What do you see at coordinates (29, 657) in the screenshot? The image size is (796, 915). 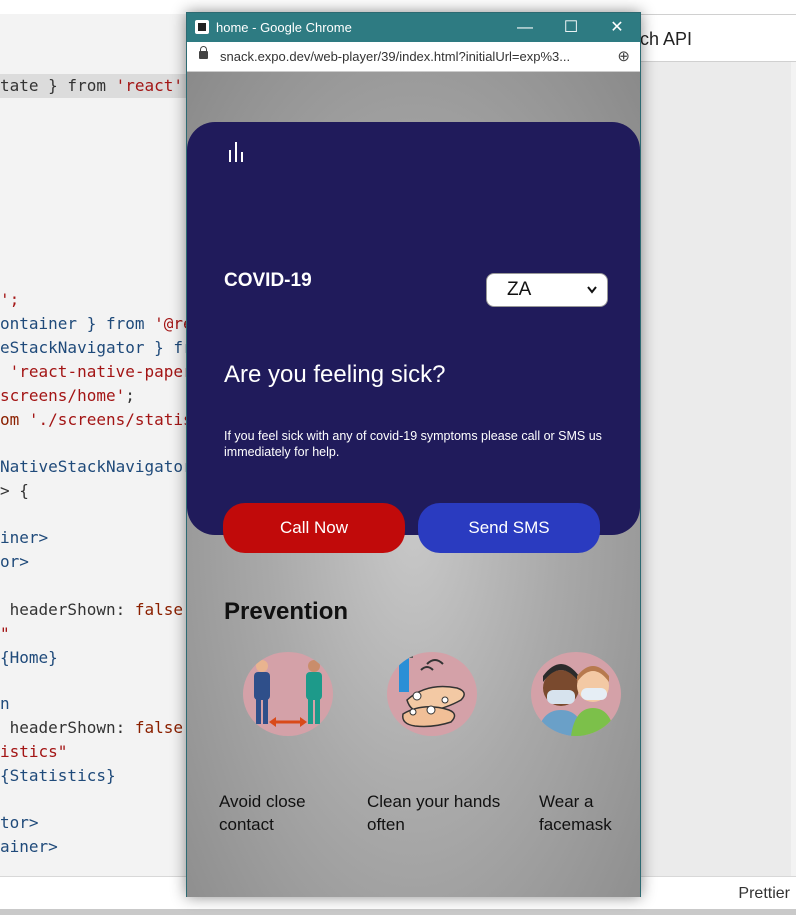 I see `code-line: {Home}` at bounding box center [29, 657].